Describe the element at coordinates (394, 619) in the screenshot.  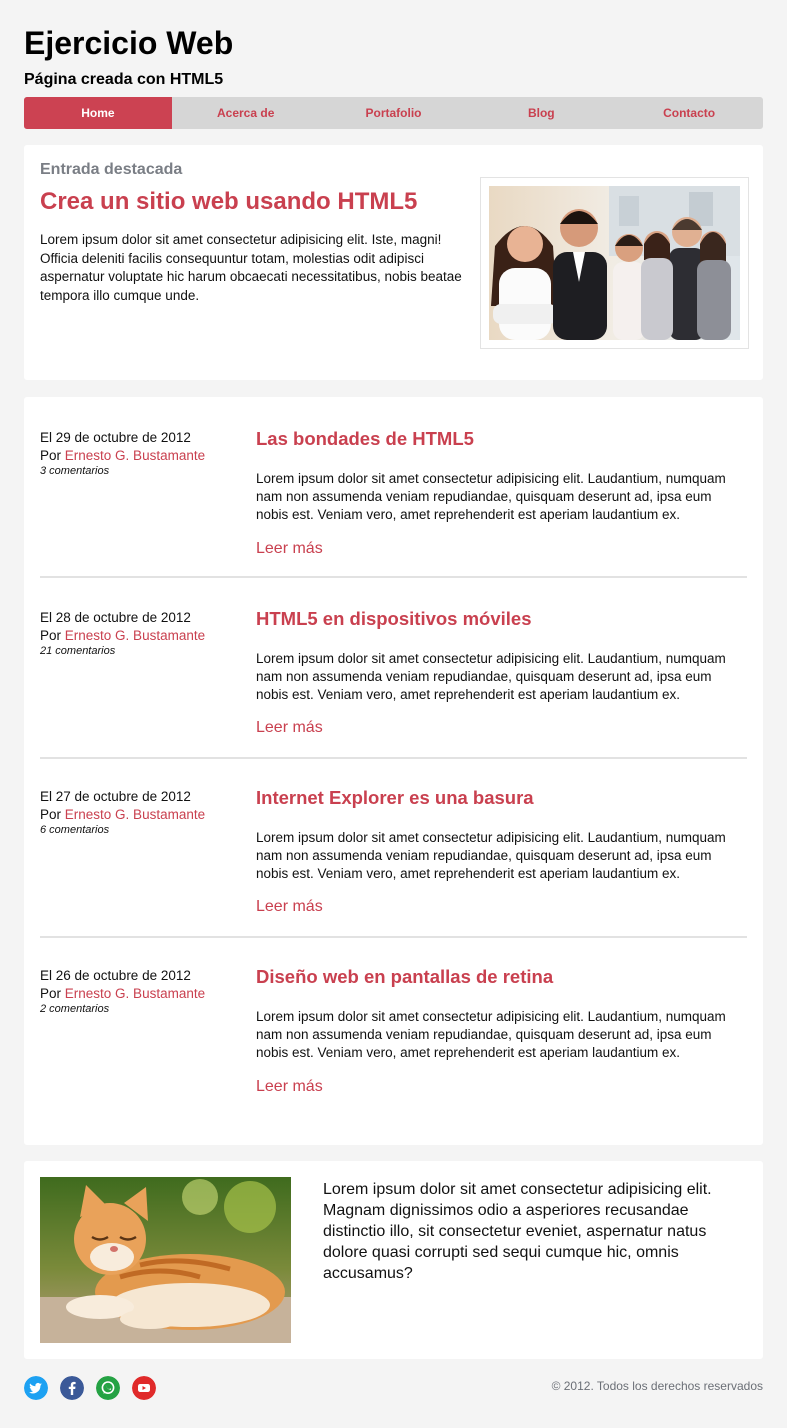
I see `post-title: HTML5 en dispositivos móviles` at that location.